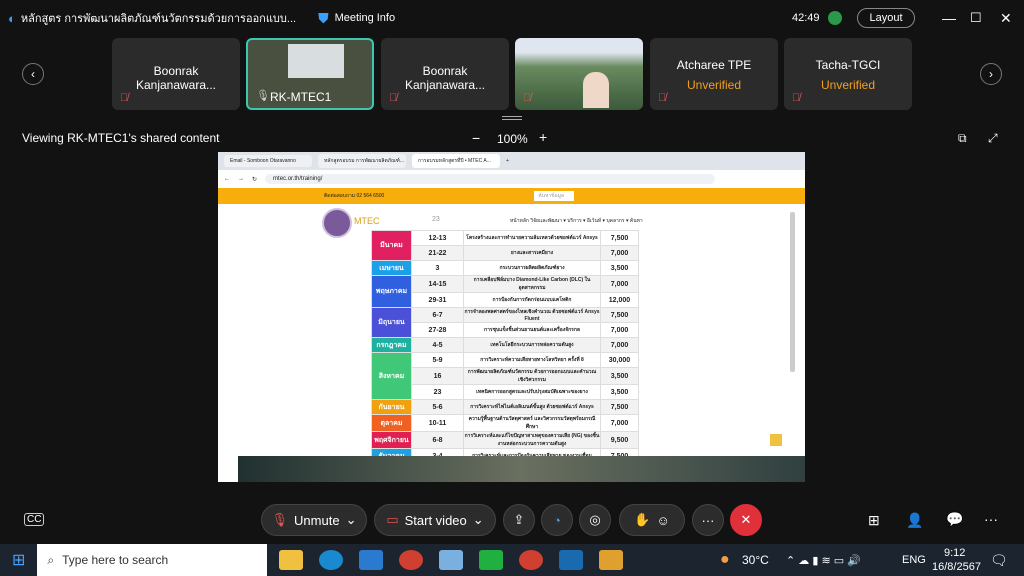 This screenshot has height=576, width=1024. I want to click on maximize-button: ☐, so click(976, 18).